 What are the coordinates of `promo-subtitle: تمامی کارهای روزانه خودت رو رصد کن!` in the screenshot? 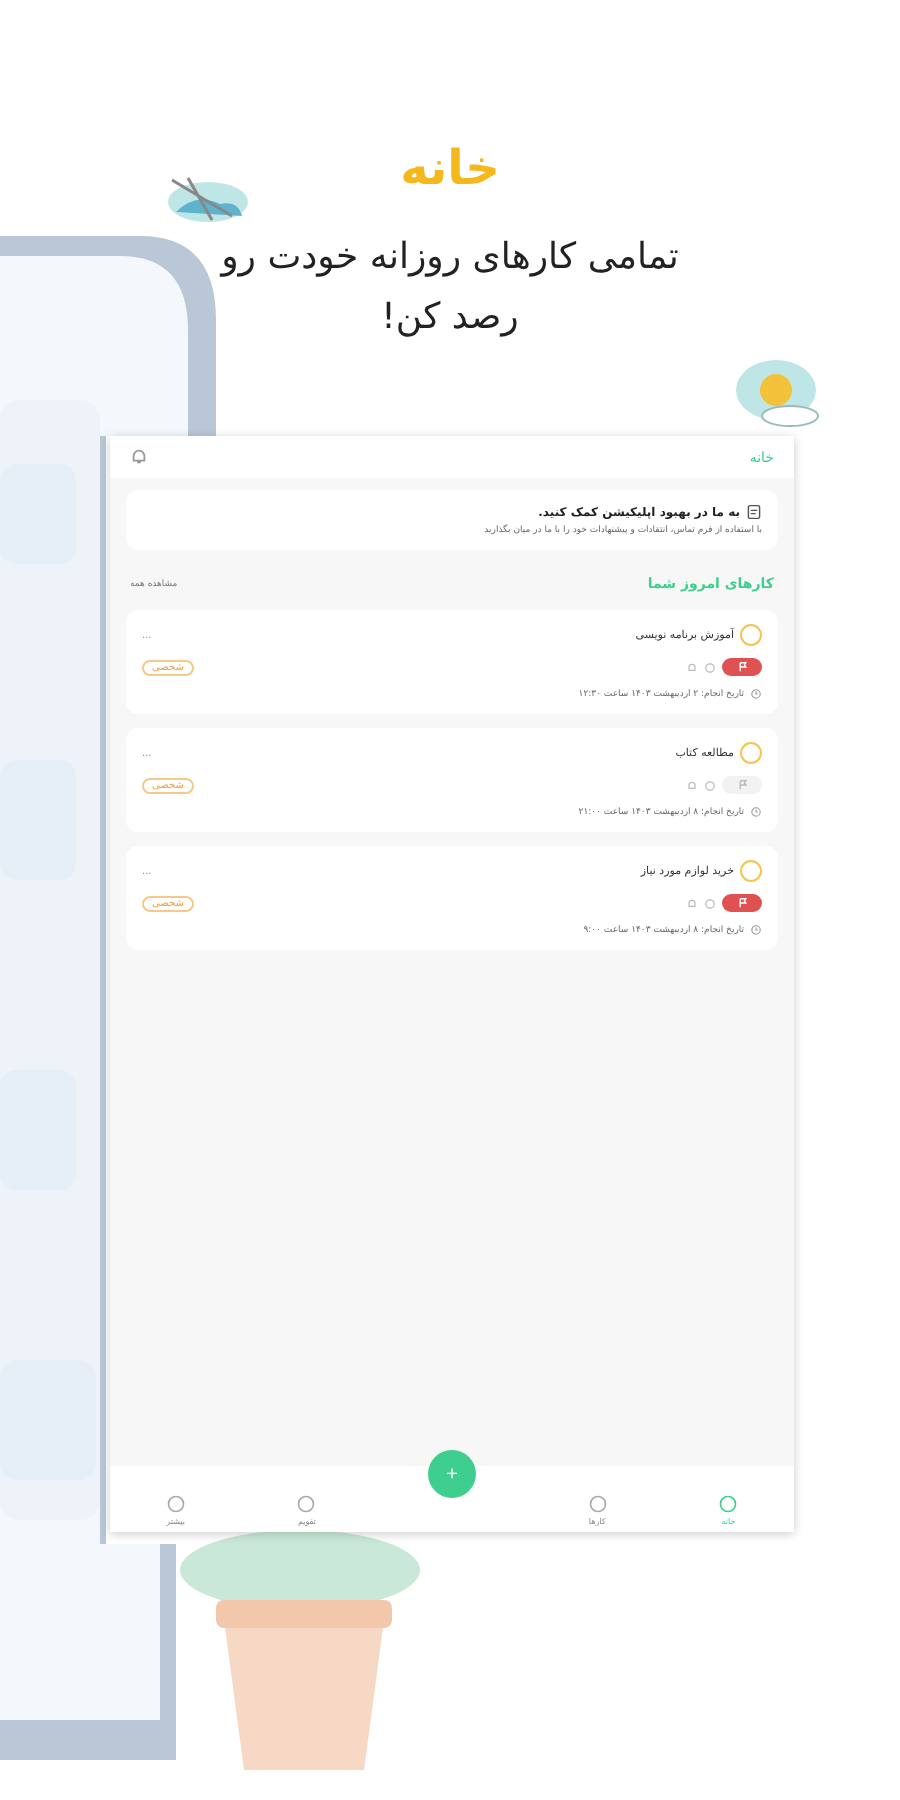 It's located at (449, 288).